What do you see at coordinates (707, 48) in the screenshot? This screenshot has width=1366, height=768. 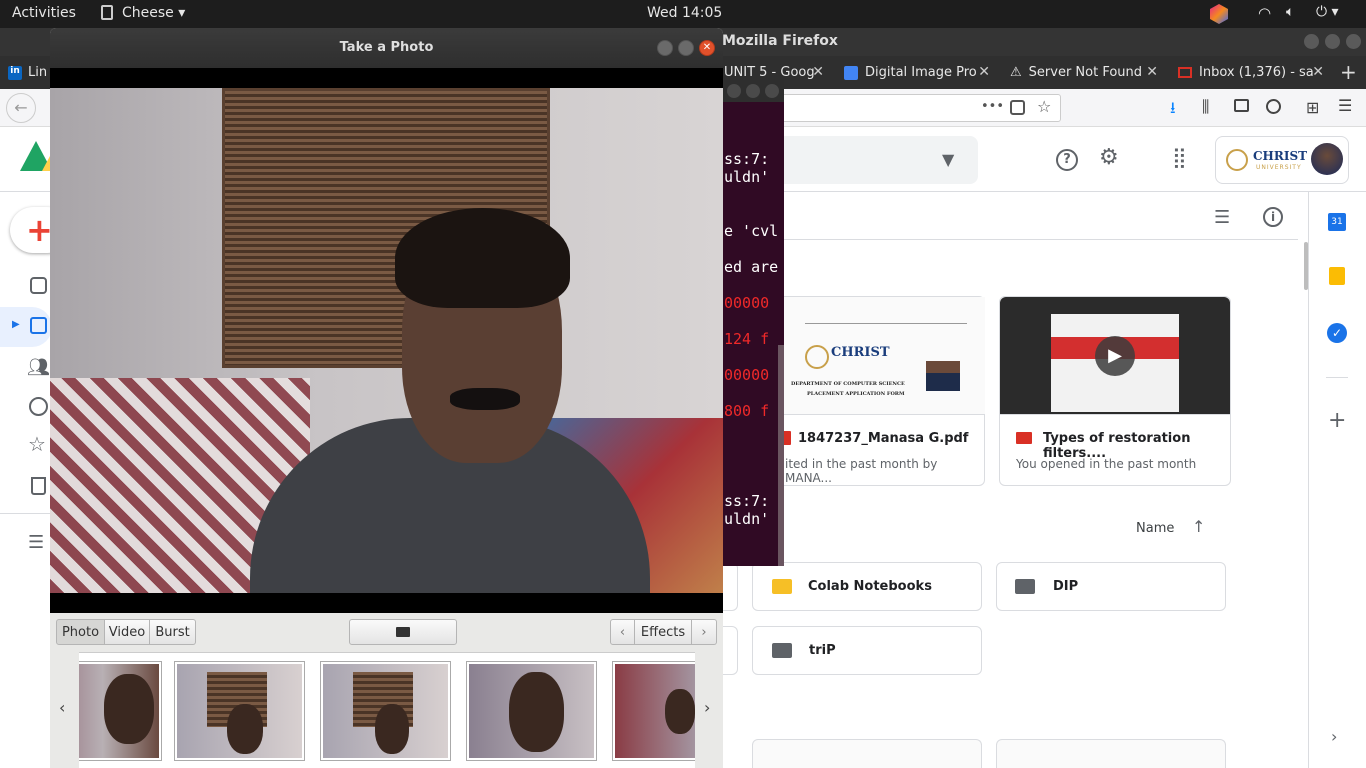 I see `close-icon: ✕` at bounding box center [707, 48].